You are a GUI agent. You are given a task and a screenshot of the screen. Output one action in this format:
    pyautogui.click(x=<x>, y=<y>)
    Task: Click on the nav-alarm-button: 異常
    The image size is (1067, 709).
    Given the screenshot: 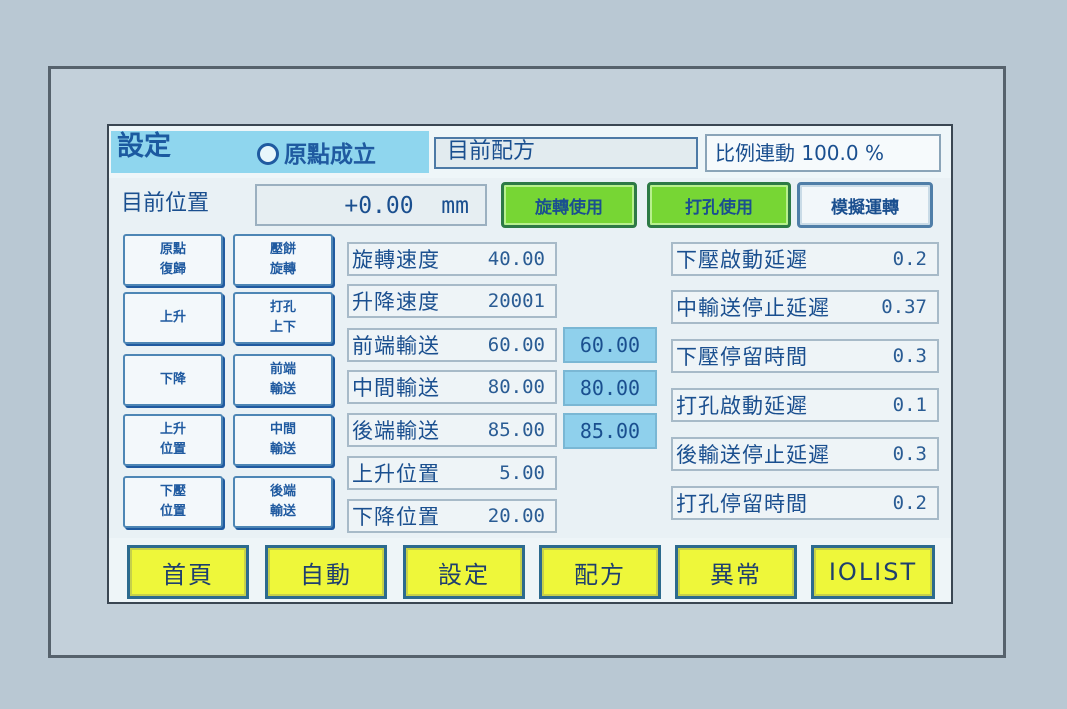 What is the action you would take?
    pyautogui.click(x=736, y=572)
    